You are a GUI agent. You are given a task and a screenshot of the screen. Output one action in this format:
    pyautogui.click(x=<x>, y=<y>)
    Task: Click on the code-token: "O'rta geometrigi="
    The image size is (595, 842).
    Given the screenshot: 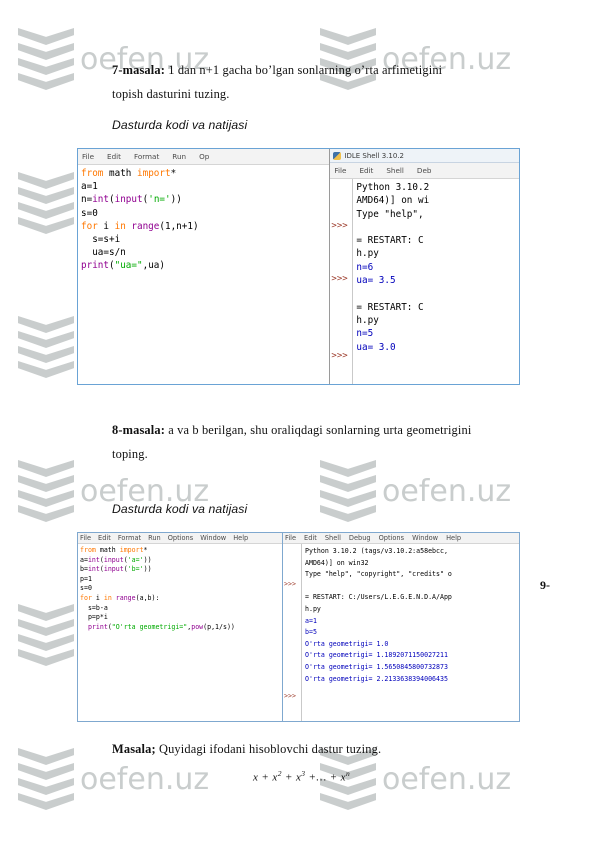 What is the action you would take?
    pyautogui.click(x=149, y=626)
    